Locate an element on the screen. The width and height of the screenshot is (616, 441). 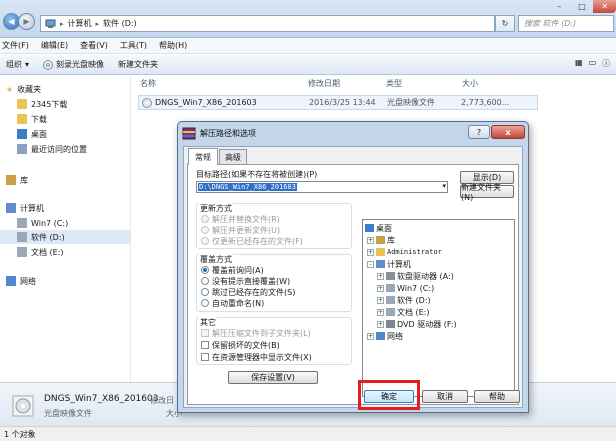
search-input: 搜索 软件 (D:) is located at coordinates (566, 23).